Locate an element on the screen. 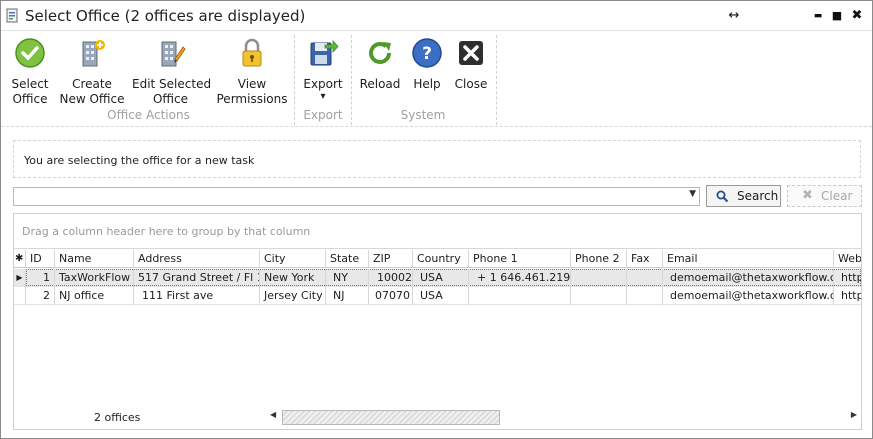 This screenshot has width=873, height=439. close-icon is located at coordinates (471, 53).